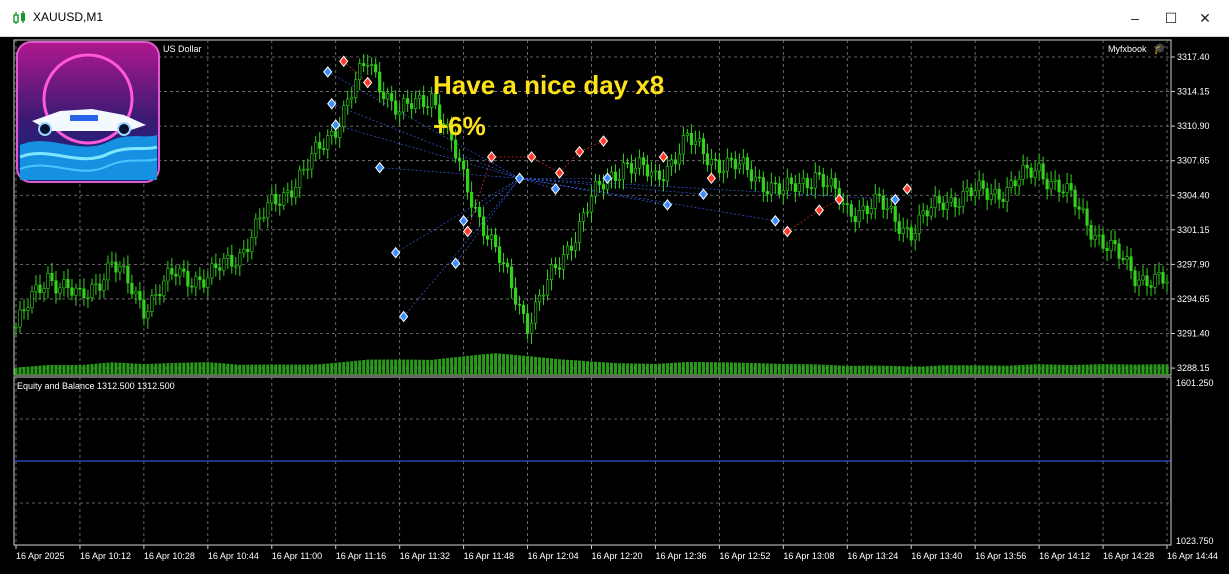 The height and width of the screenshot is (579, 1229). Describe the element at coordinates (68, 17) in the screenshot. I see `window-title: XAUUSD,M1` at that location.